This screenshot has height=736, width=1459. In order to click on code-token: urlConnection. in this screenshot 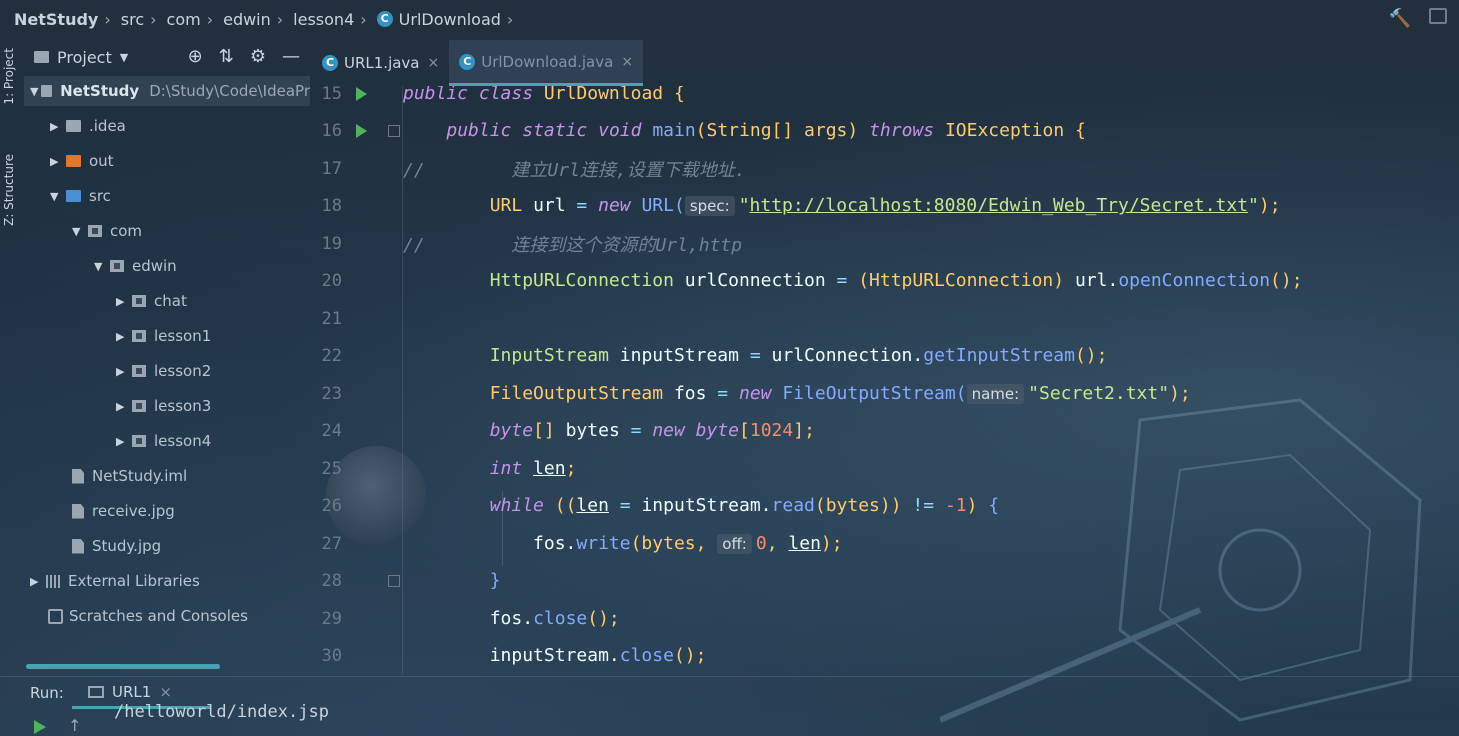, I will do `click(847, 356)`.